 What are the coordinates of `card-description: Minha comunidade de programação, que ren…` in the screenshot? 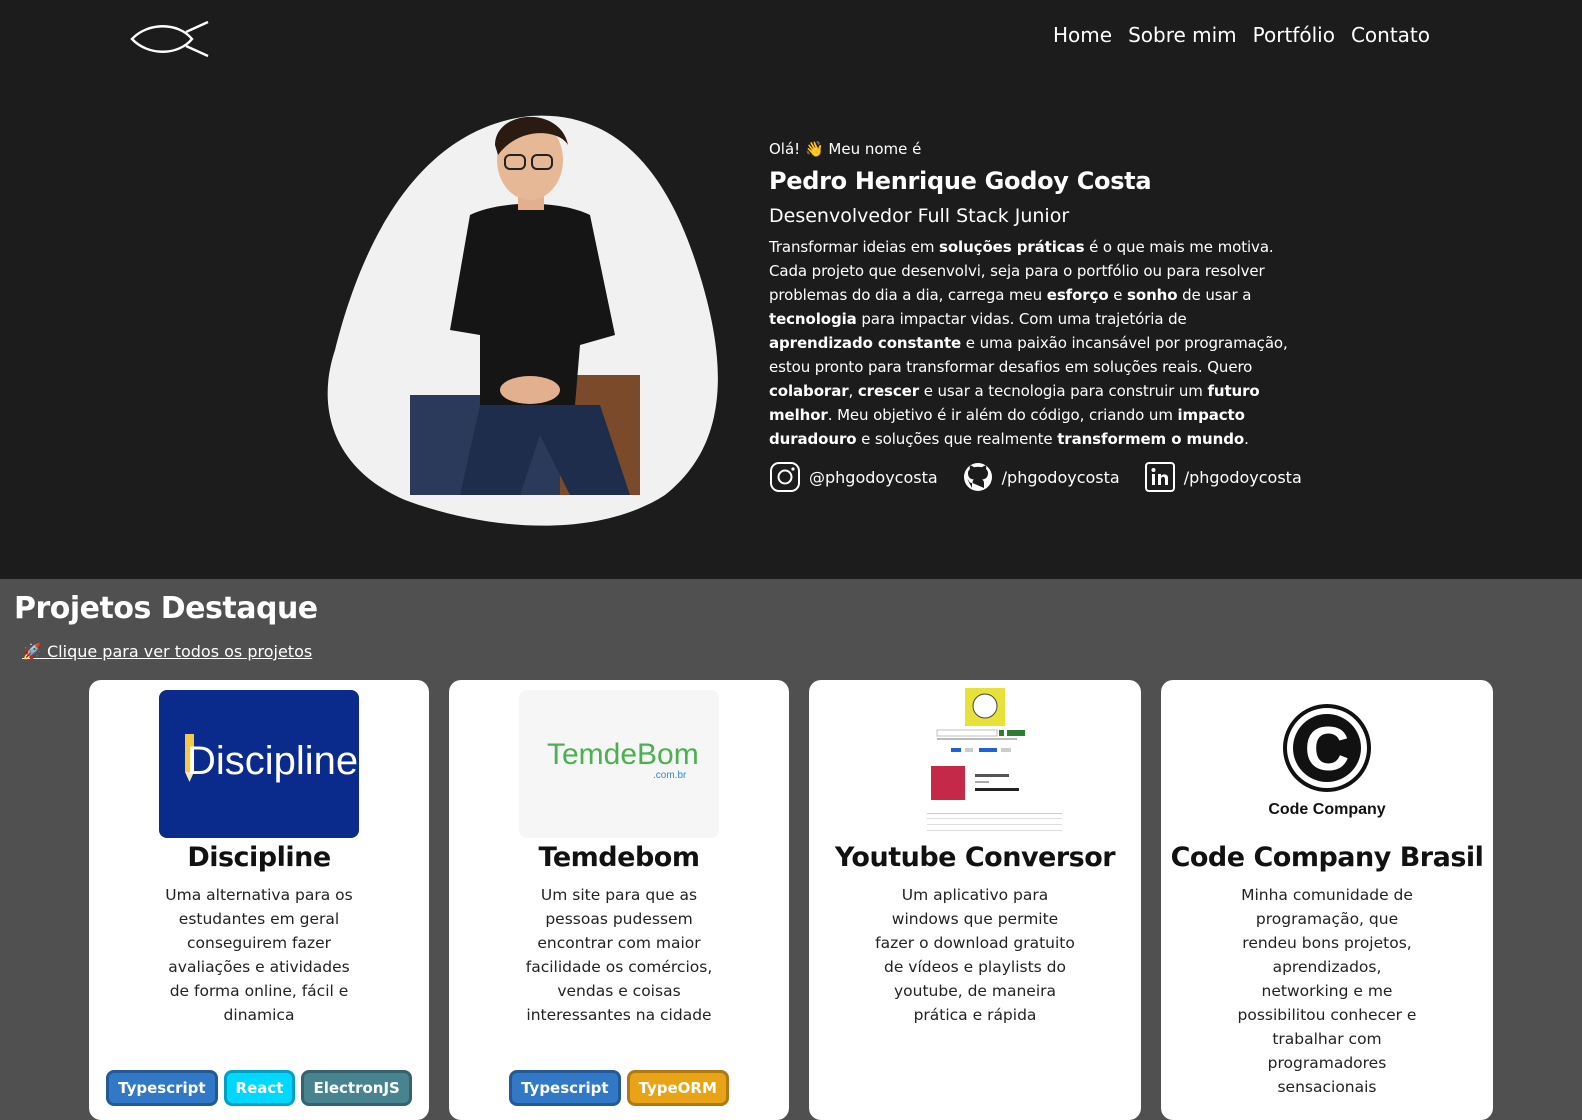 It's located at (1327, 991).